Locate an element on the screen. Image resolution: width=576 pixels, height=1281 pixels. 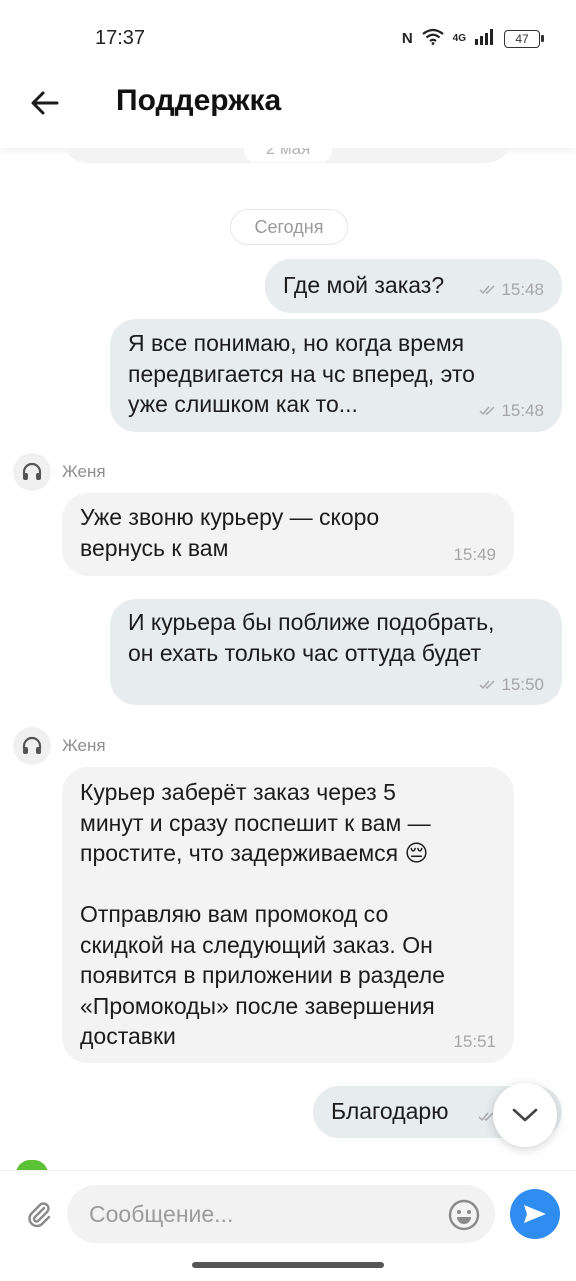
send-button is located at coordinates (535, 1214).